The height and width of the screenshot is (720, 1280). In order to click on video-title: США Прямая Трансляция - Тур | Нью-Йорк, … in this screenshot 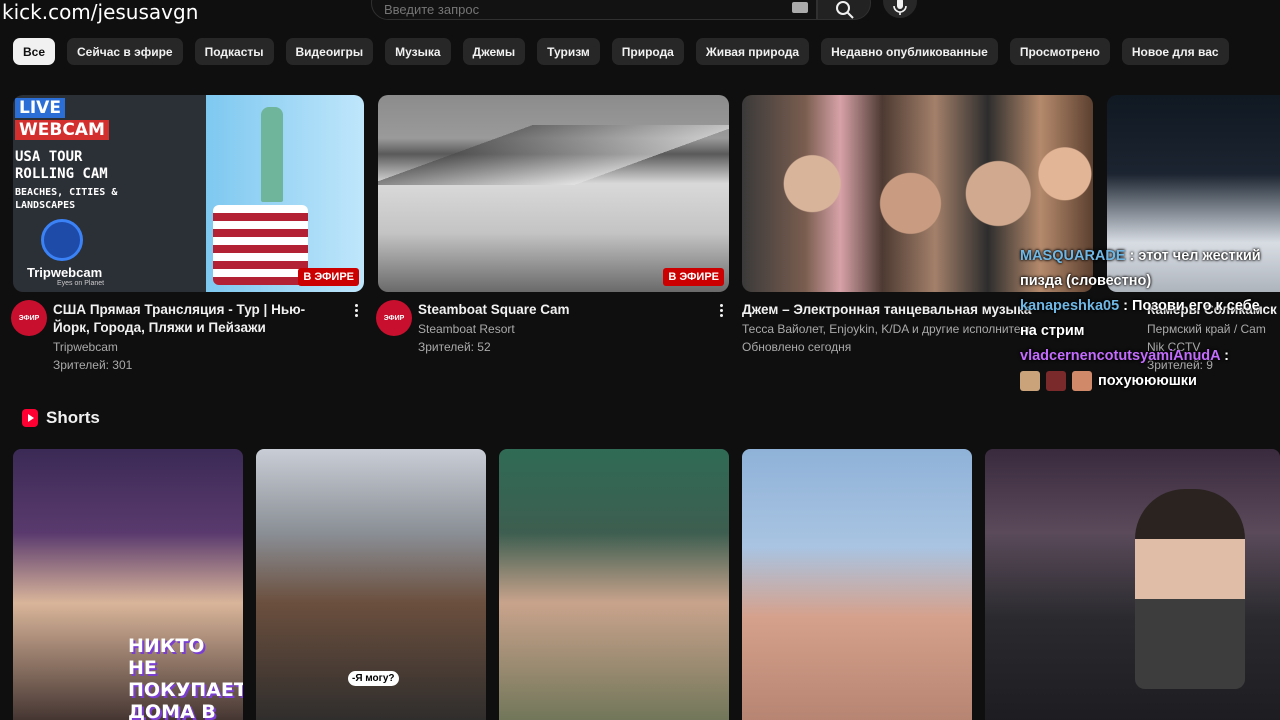, I will do `click(195, 319)`.